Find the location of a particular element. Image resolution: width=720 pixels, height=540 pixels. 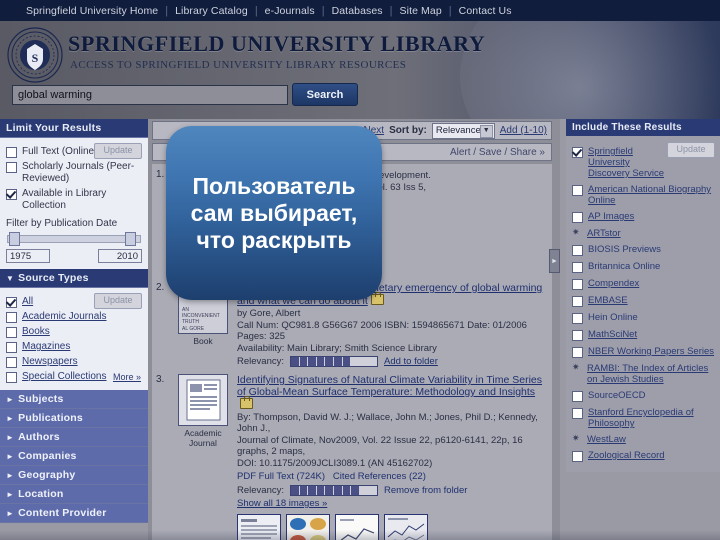

nav-link-site-map: Site Map is located at coordinates (421, 11).